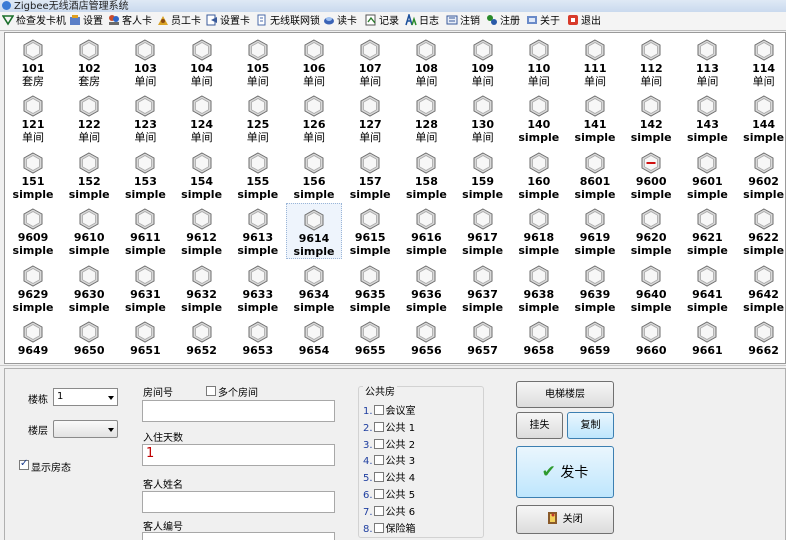  What do you see at coordinates (651, 175) in the screenshot?
I see `room-9600: 9600 simple` at bounding box center [651, 175].